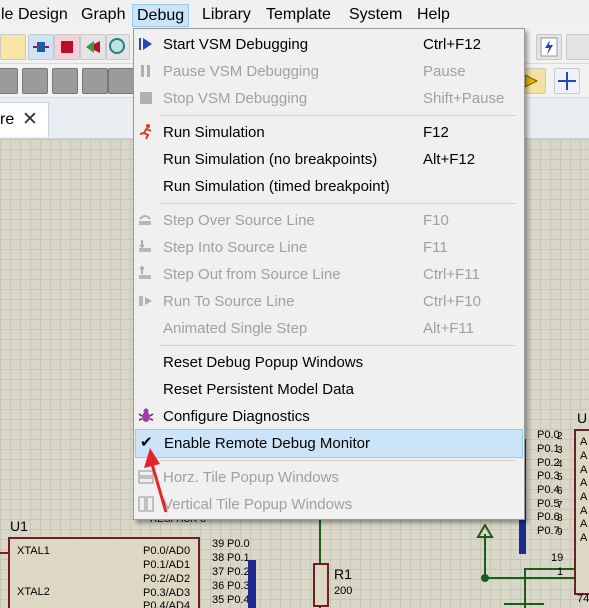  Describe the element at coordinates (218, 572) in the screenshot. I see `u1-pin-num-37: 37` at that location.